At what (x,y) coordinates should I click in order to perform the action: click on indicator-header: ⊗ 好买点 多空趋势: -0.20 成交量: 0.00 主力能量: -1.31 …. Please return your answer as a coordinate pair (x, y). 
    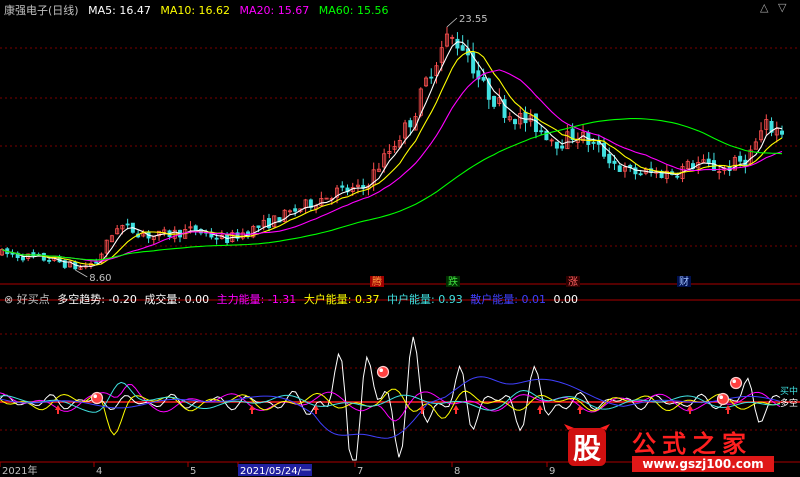
    Looking at the image, I should click on (291, 299).